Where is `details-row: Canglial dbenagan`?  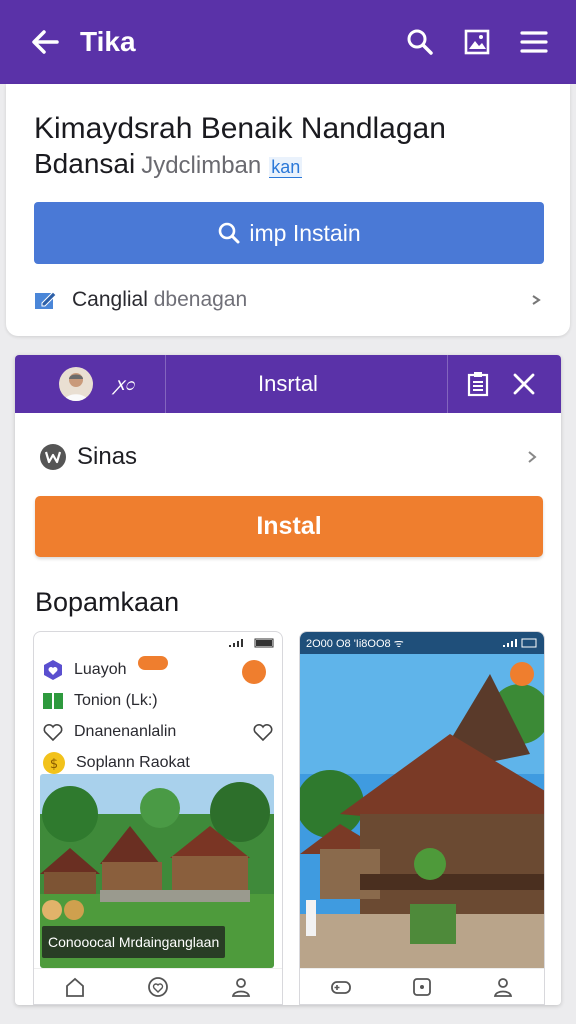 details-row: Canglial dbenagan is located at coordinates (289, 300).